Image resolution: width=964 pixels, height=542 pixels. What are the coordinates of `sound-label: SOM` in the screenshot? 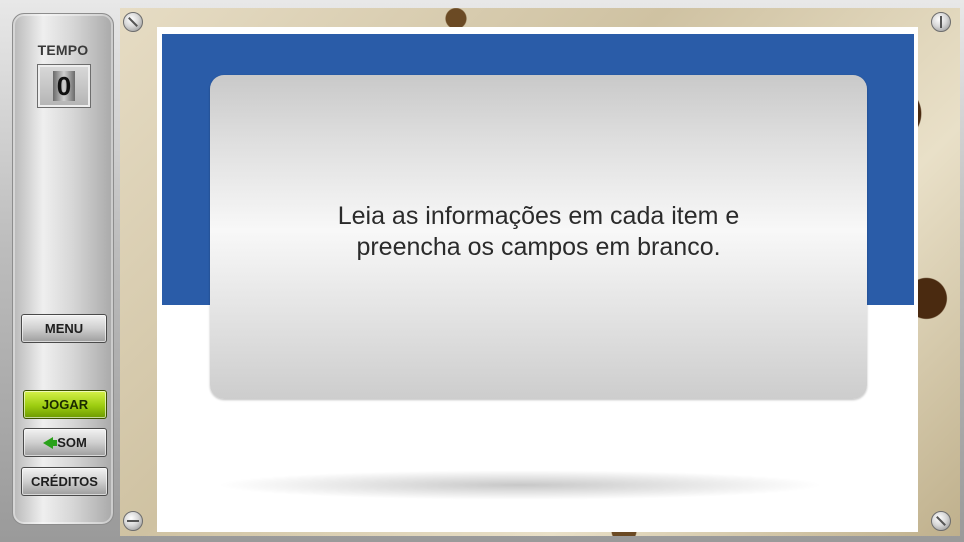 It's located at (72, 442).